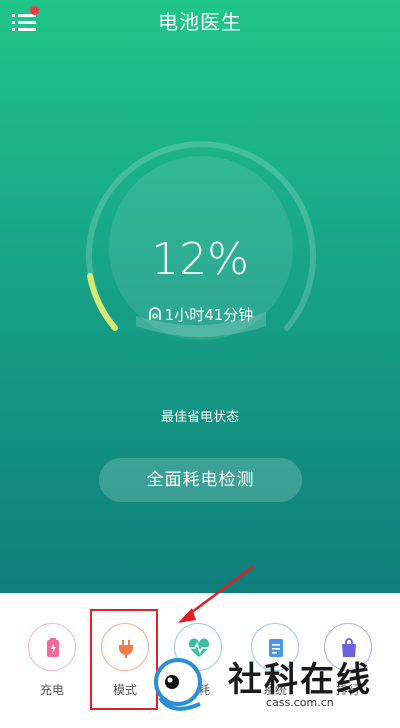  Describe the element at coordinates (200, 259) in the screenshot. I see `battery-percent: 12%` at that location.